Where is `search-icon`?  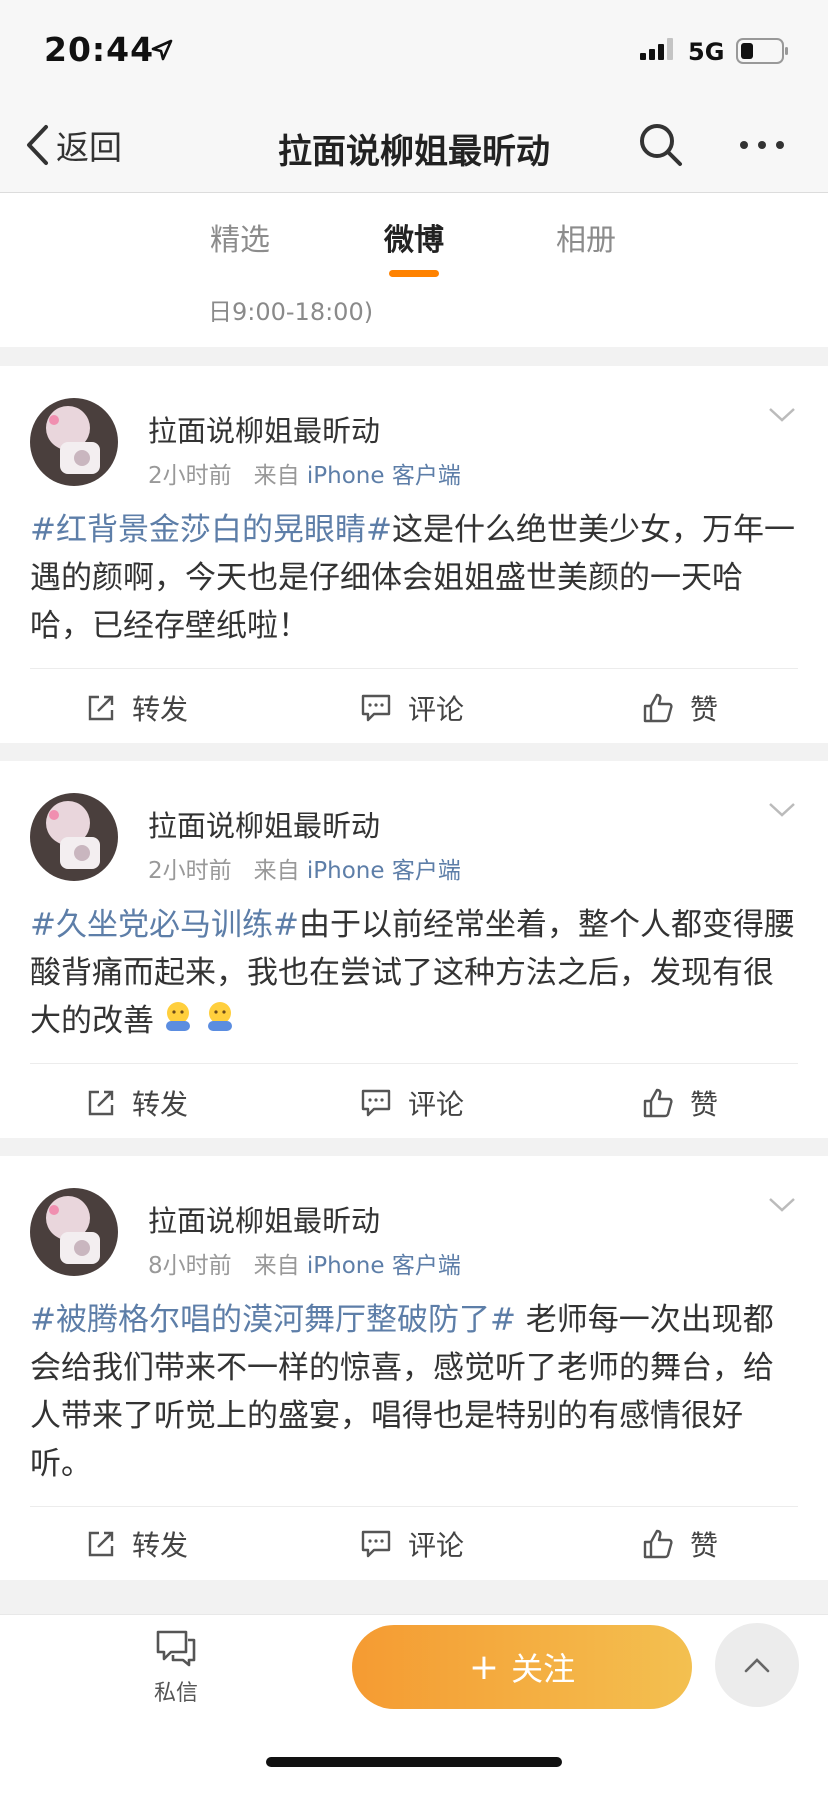 search-icon is located at coordinates (661, 145).